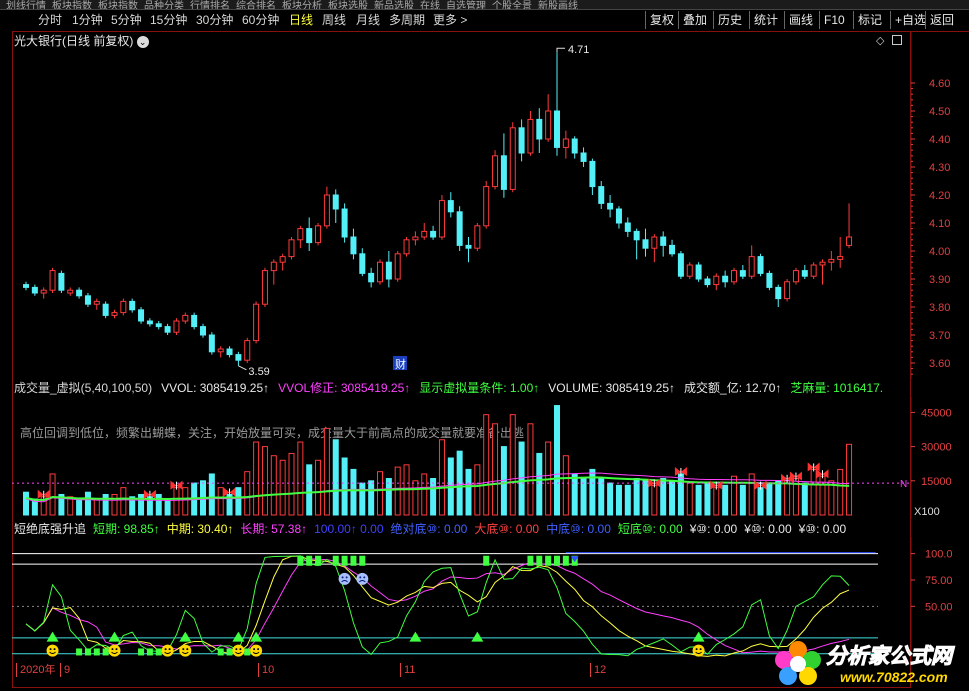 The image size is (969, 691). Describe the element at coordinates (466, 6) in the screenshot. I see `top-toolbar-item: 自选管理` at that location.